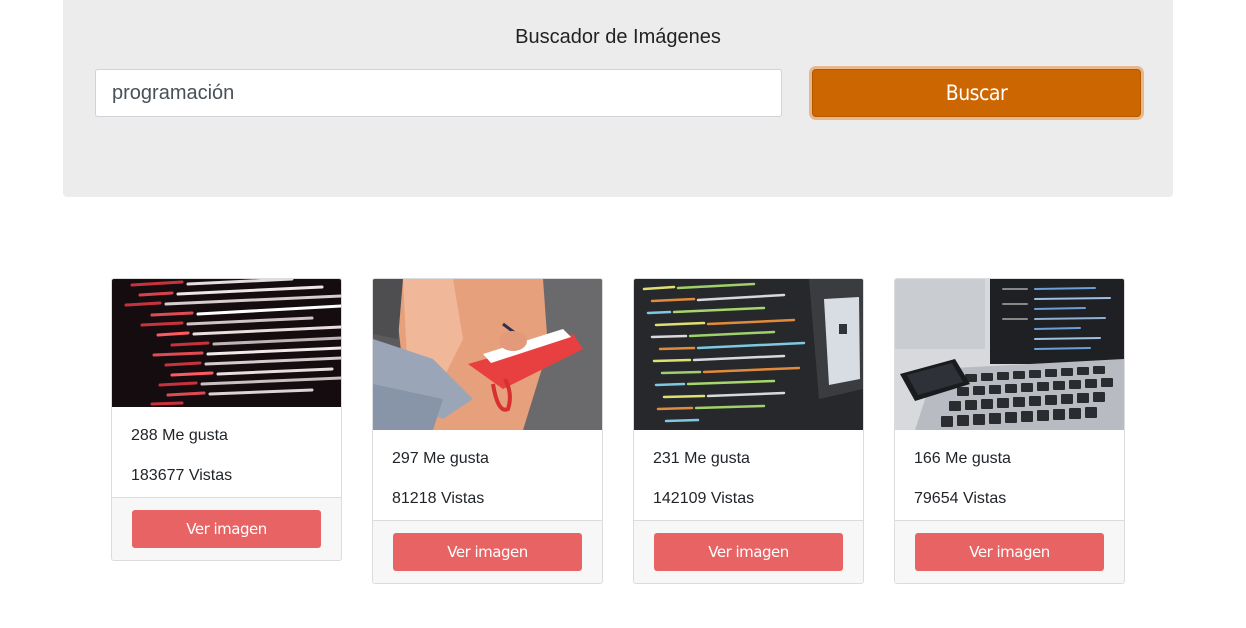  Describe the element at coordinates (618, 37) in the screenshot. I see `page-title: Buscador de Imágenes` at that location.